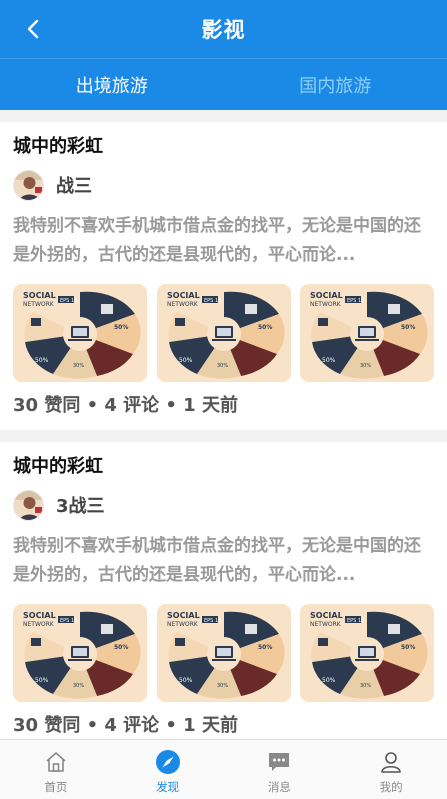 The width and height of the screenshot is (447, 799). Describe the element at coordinates (391, 762) in the screenshot. I see `user-icon` at that location.